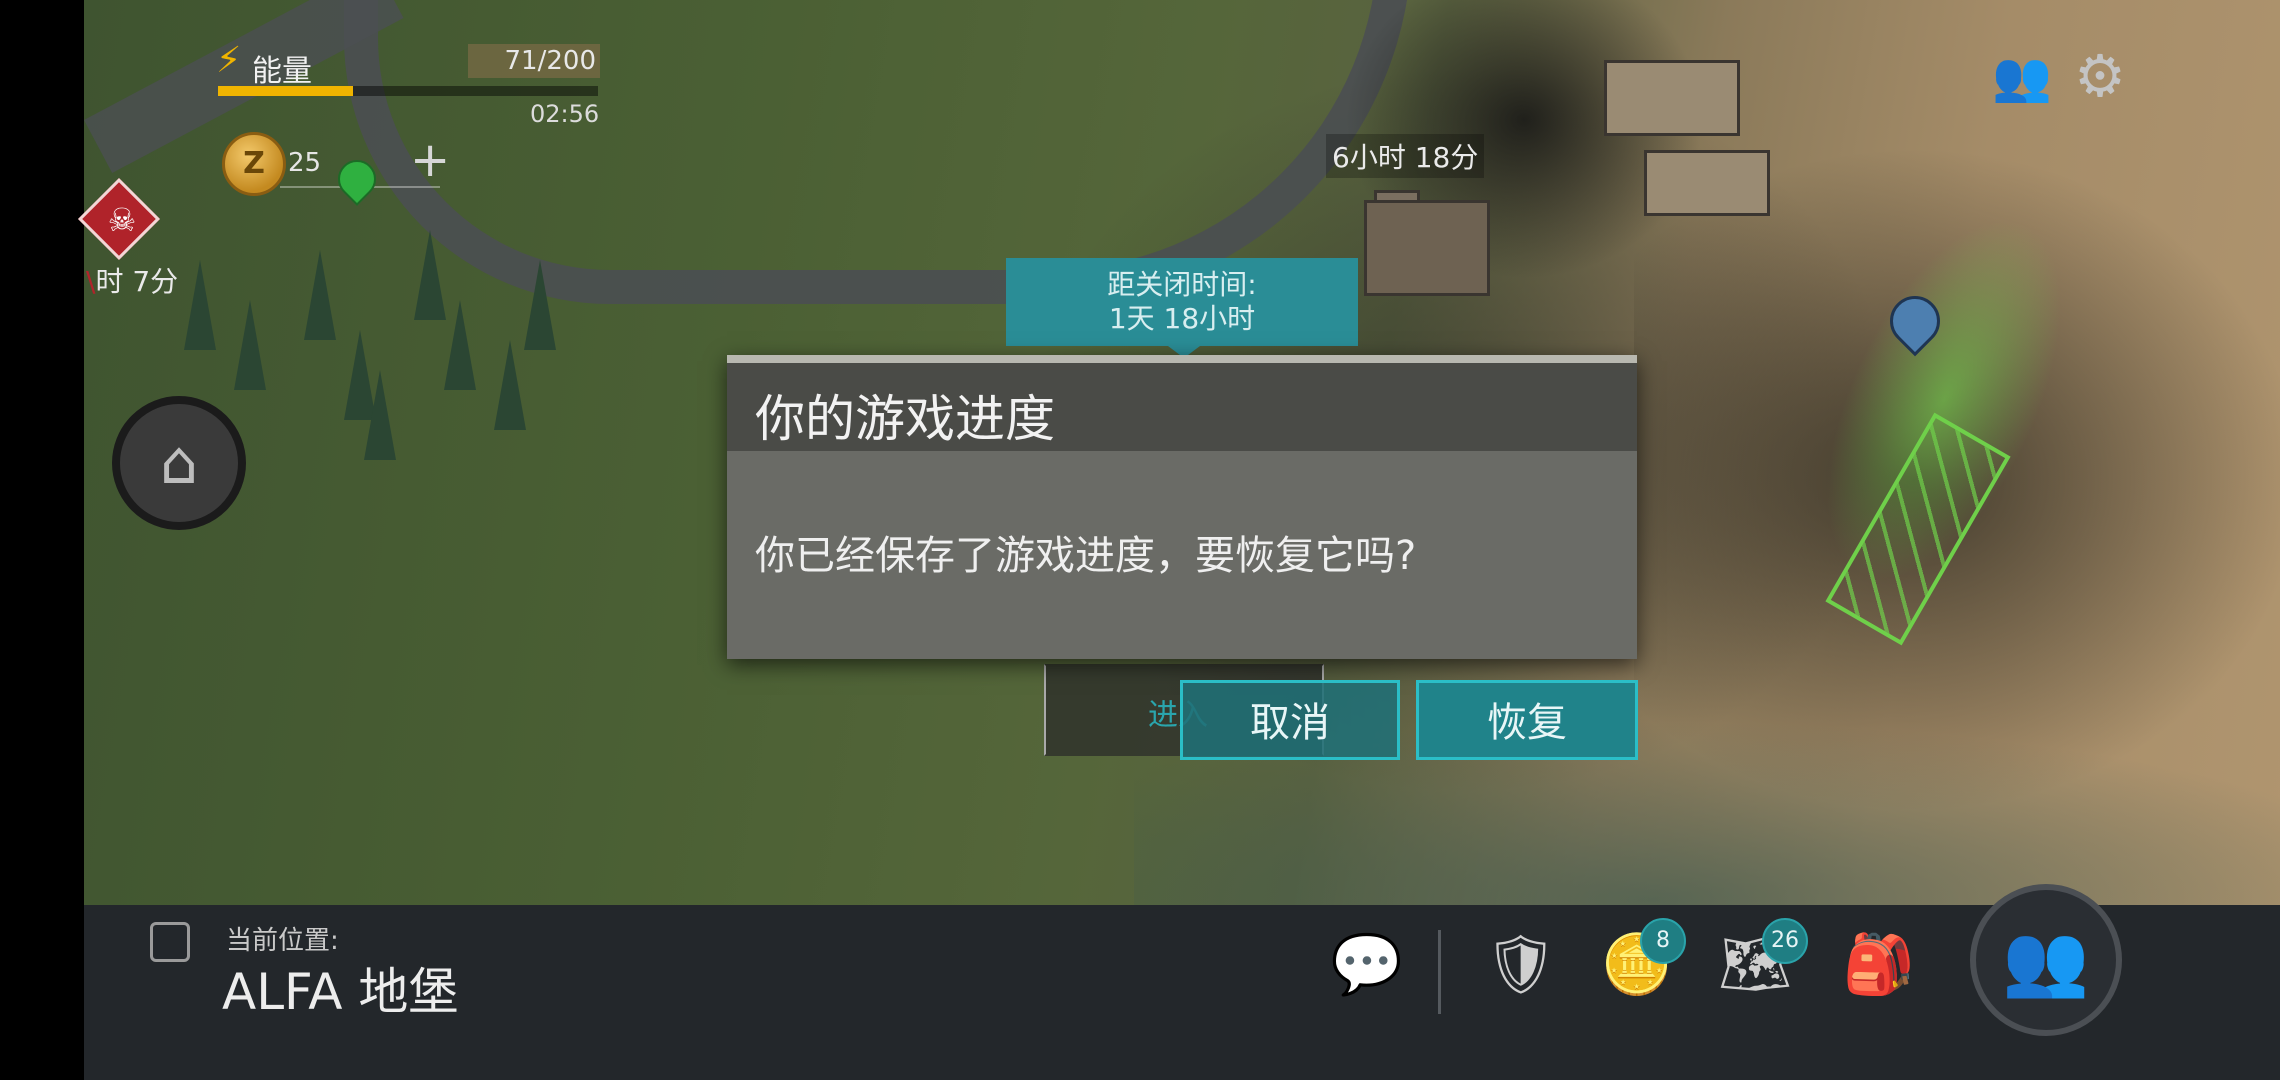 Image resolution: width=2280 pixels, height=1080 pixels. I want to click on coins-badge: 8, so click(1663, 941).